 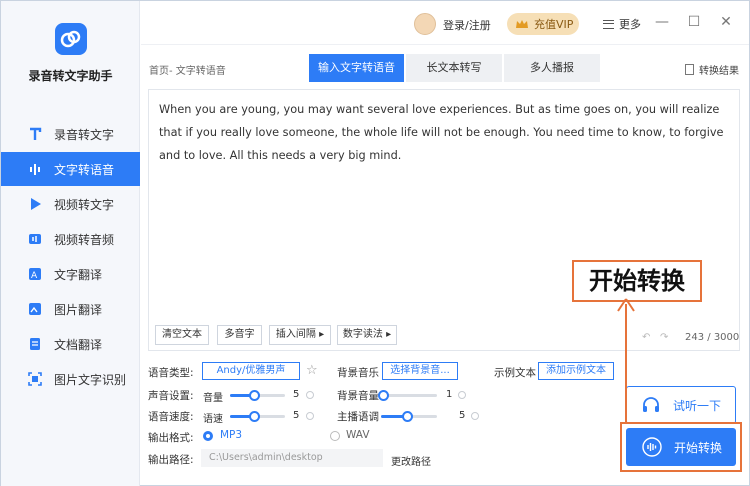 I want to click on speed-reset-icon, so click(x=310, y=416).